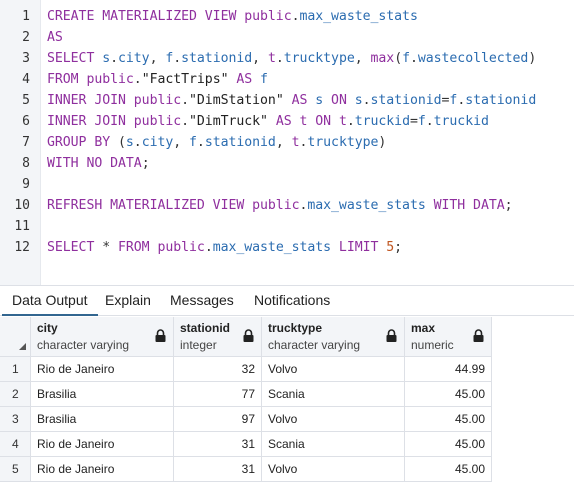 This screenshot has width=574, height=496. Describe the element at coordinates (218, 419) in the screenshot. I see `cell-stationid: 97` at that location.